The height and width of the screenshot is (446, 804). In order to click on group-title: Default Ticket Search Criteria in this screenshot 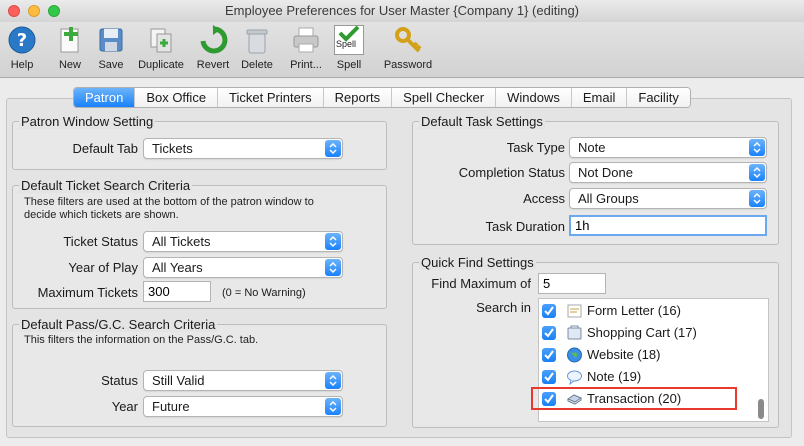, I will do `click(106, 185)`.